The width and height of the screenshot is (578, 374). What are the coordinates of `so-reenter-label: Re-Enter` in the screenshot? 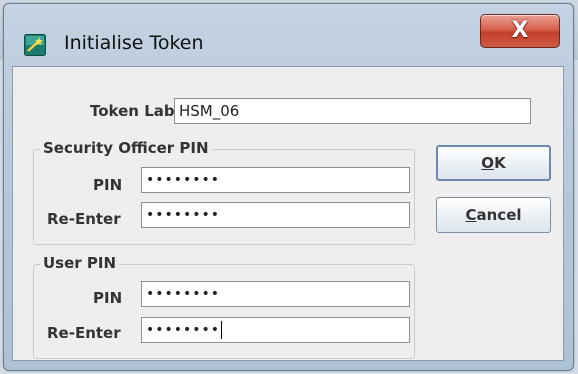 It's located at (84, 219).